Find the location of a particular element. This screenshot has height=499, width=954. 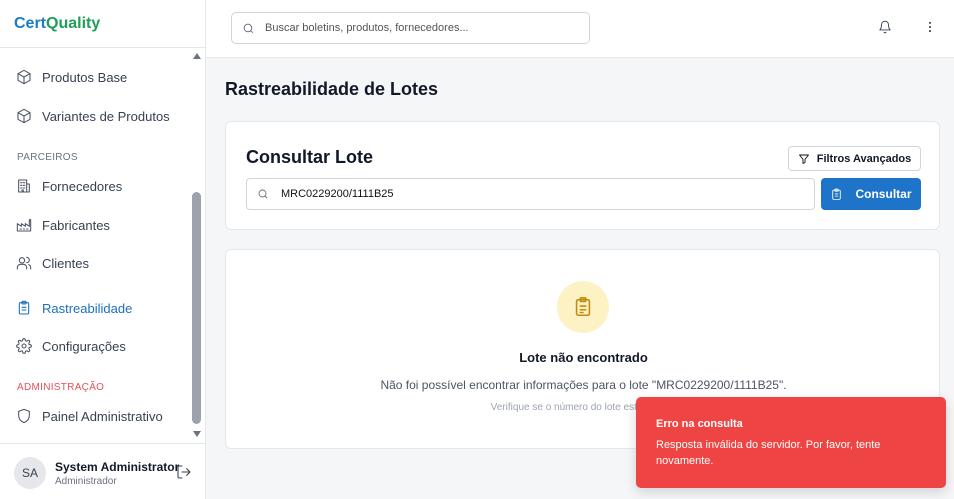

sidebar-item-fabricantes: Fabricantes is located at coordinates (63, 225).